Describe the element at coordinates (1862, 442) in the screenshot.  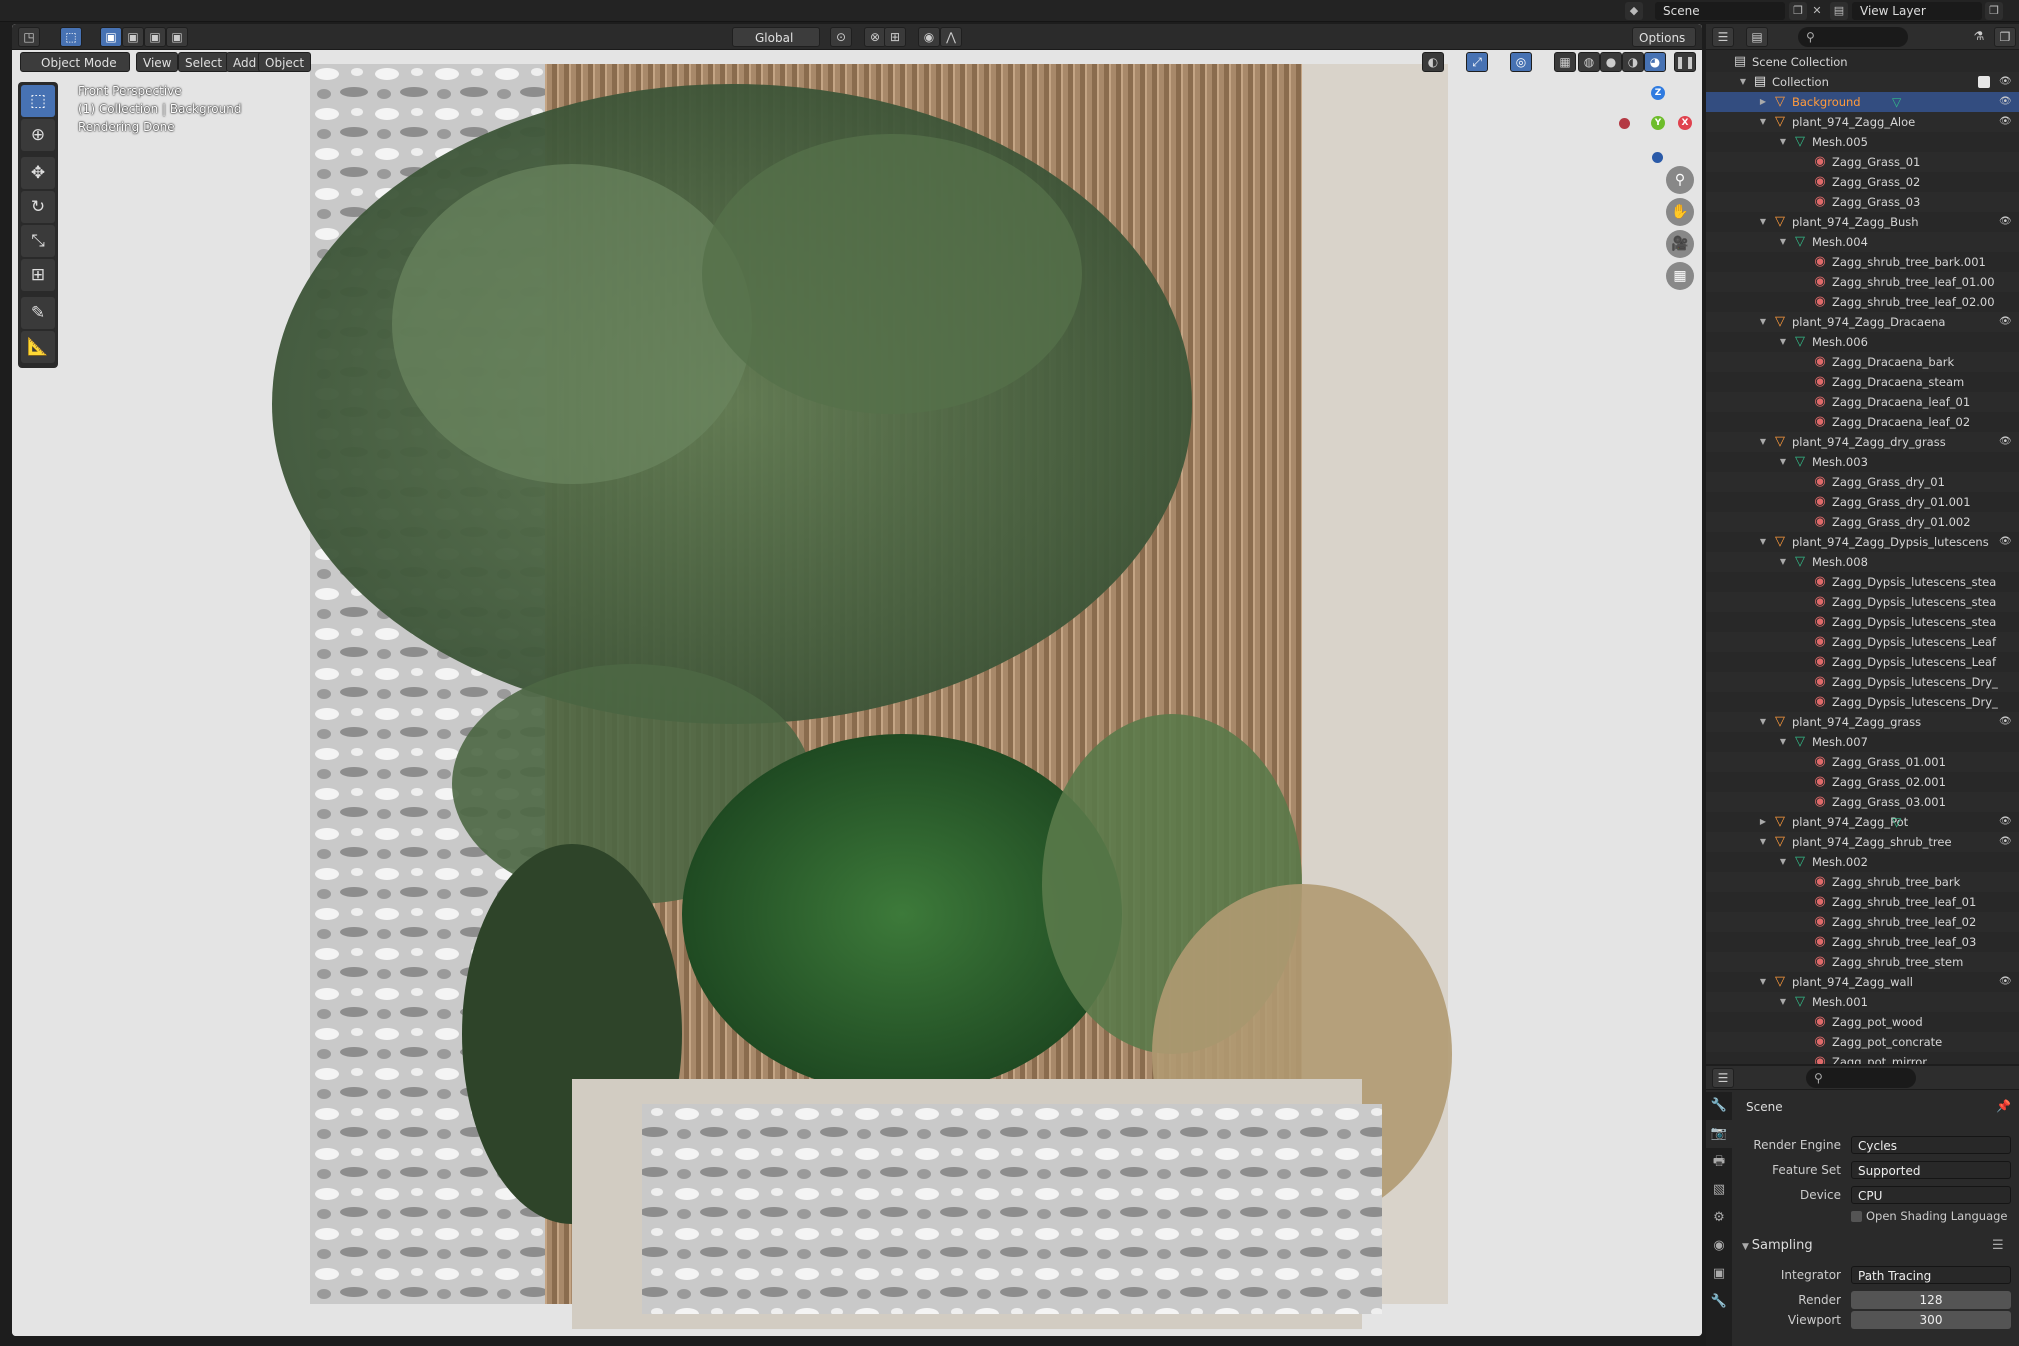
I see `outliner-object-row: ▼ ▽ plant_974_Zagg_dry_grass 👁` at that location.